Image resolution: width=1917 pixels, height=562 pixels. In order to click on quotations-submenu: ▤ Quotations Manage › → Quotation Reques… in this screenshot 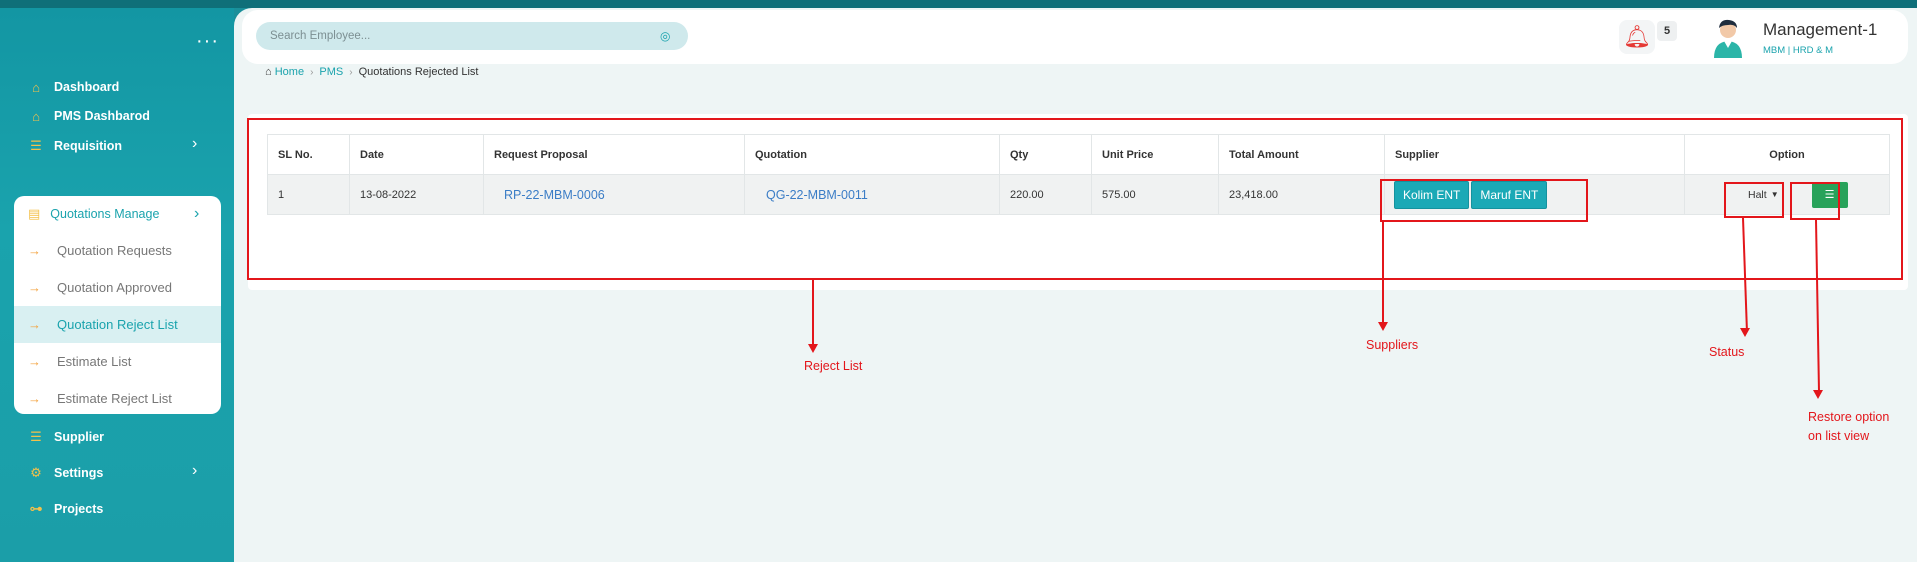, I will do `click(117, 305)`.